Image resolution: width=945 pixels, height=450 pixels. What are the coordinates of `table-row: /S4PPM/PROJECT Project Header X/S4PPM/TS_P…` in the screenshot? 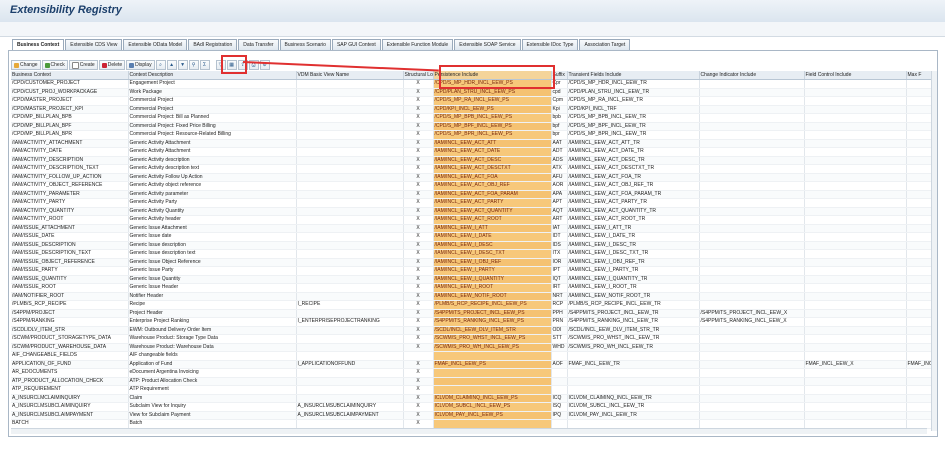 It's located at (472, 313).